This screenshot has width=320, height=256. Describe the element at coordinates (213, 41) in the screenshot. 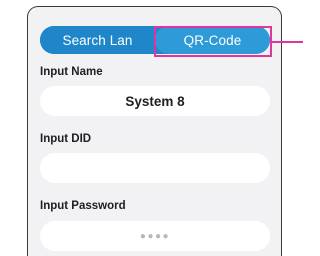

I see `qr-code-highlight-annotation` at that location.